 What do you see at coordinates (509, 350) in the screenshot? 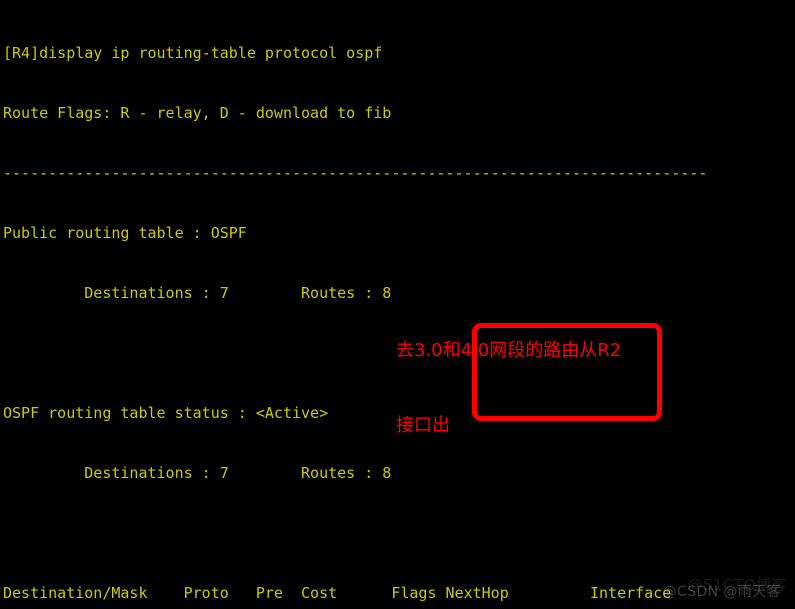
I see `annotation-line-1: 去3.0和4.0网段的路由从R2` at bounding box center [509, 350].